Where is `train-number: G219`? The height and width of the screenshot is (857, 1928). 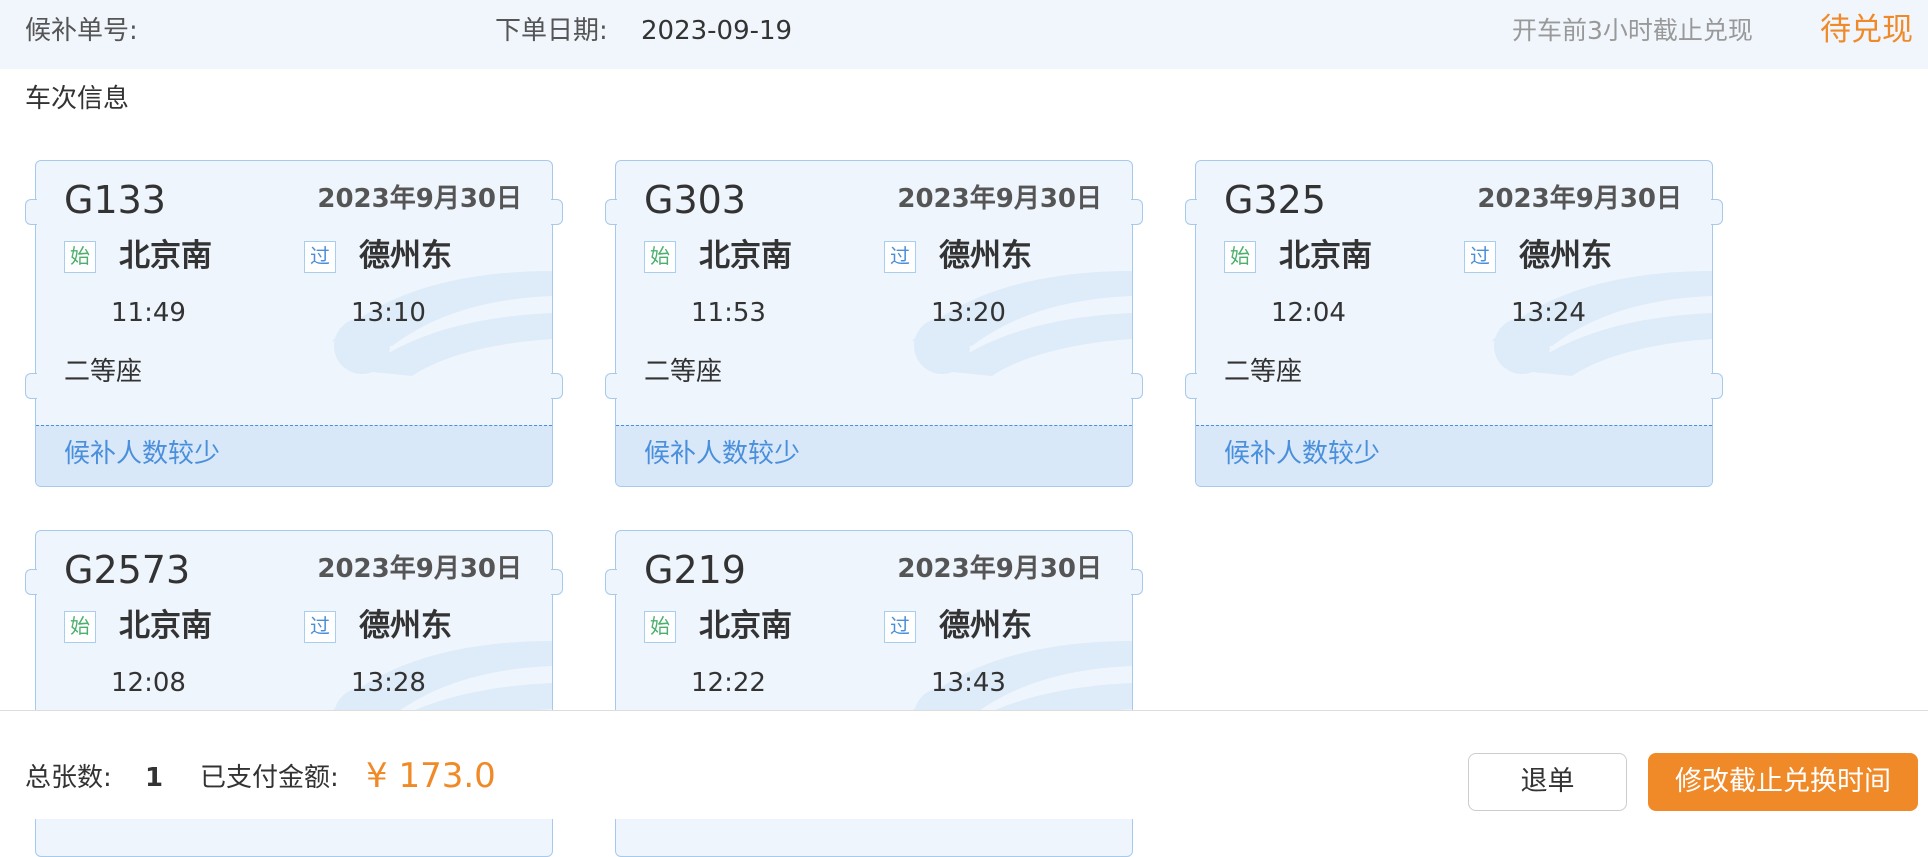
train-number: G219 is located at coordinates (695, 570).